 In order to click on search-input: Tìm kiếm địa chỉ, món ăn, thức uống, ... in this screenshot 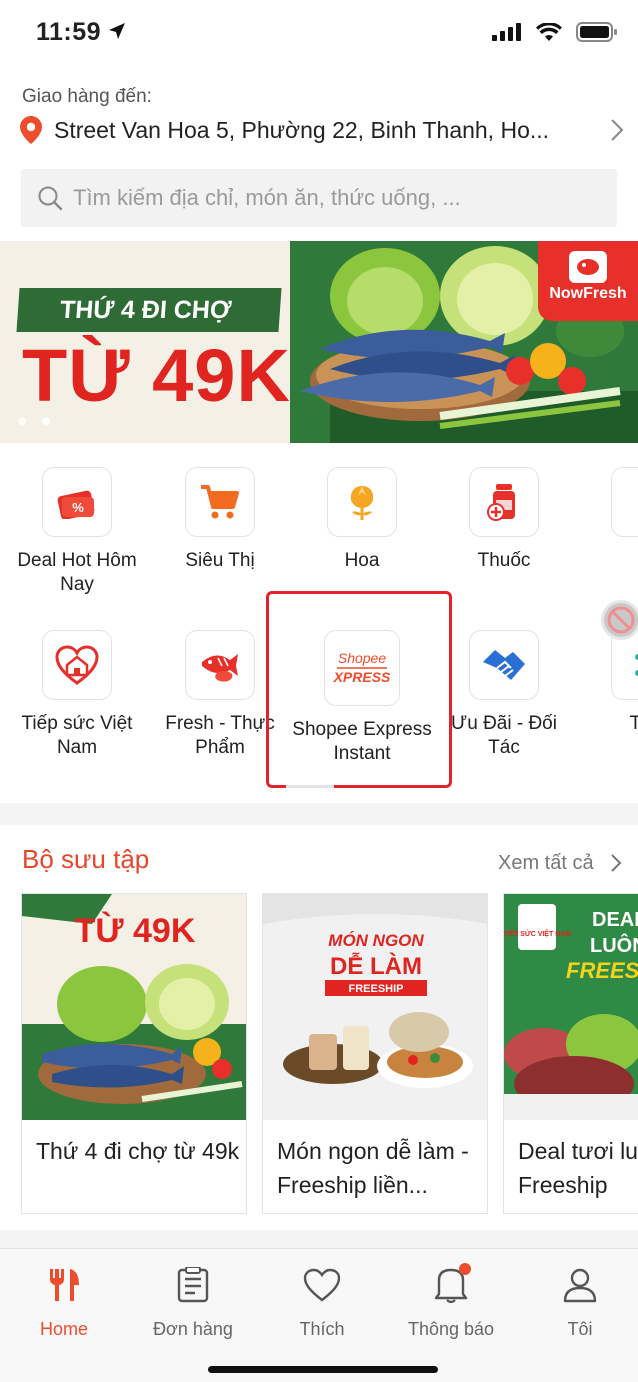, I will do `click(319, 198)`.